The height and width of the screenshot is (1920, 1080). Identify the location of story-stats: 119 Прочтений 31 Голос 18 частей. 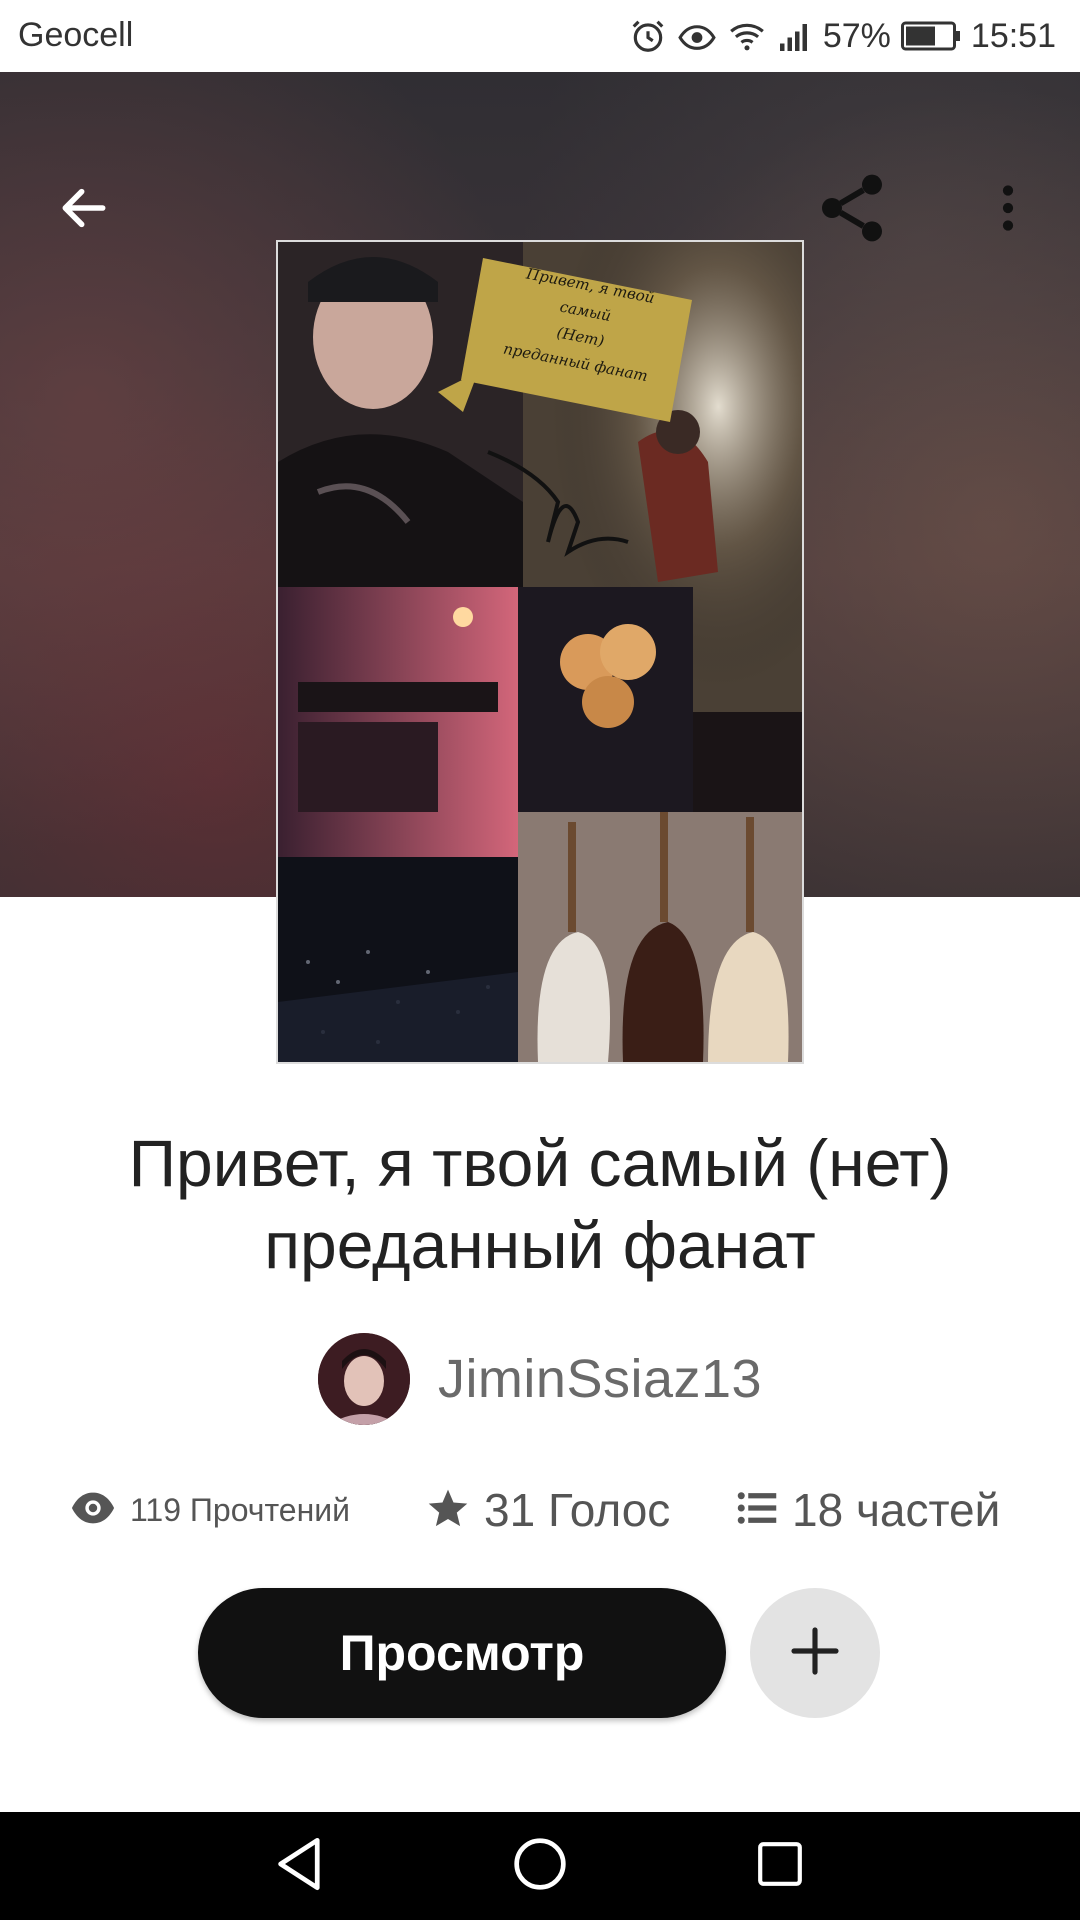
(540, 1510).